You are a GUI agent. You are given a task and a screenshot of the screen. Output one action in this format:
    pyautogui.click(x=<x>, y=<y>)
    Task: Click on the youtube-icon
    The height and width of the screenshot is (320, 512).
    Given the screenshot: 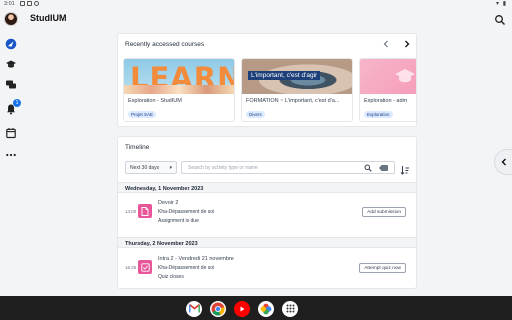 What is the action you would take?
    pyautogui.click(x=242, y=308)
    